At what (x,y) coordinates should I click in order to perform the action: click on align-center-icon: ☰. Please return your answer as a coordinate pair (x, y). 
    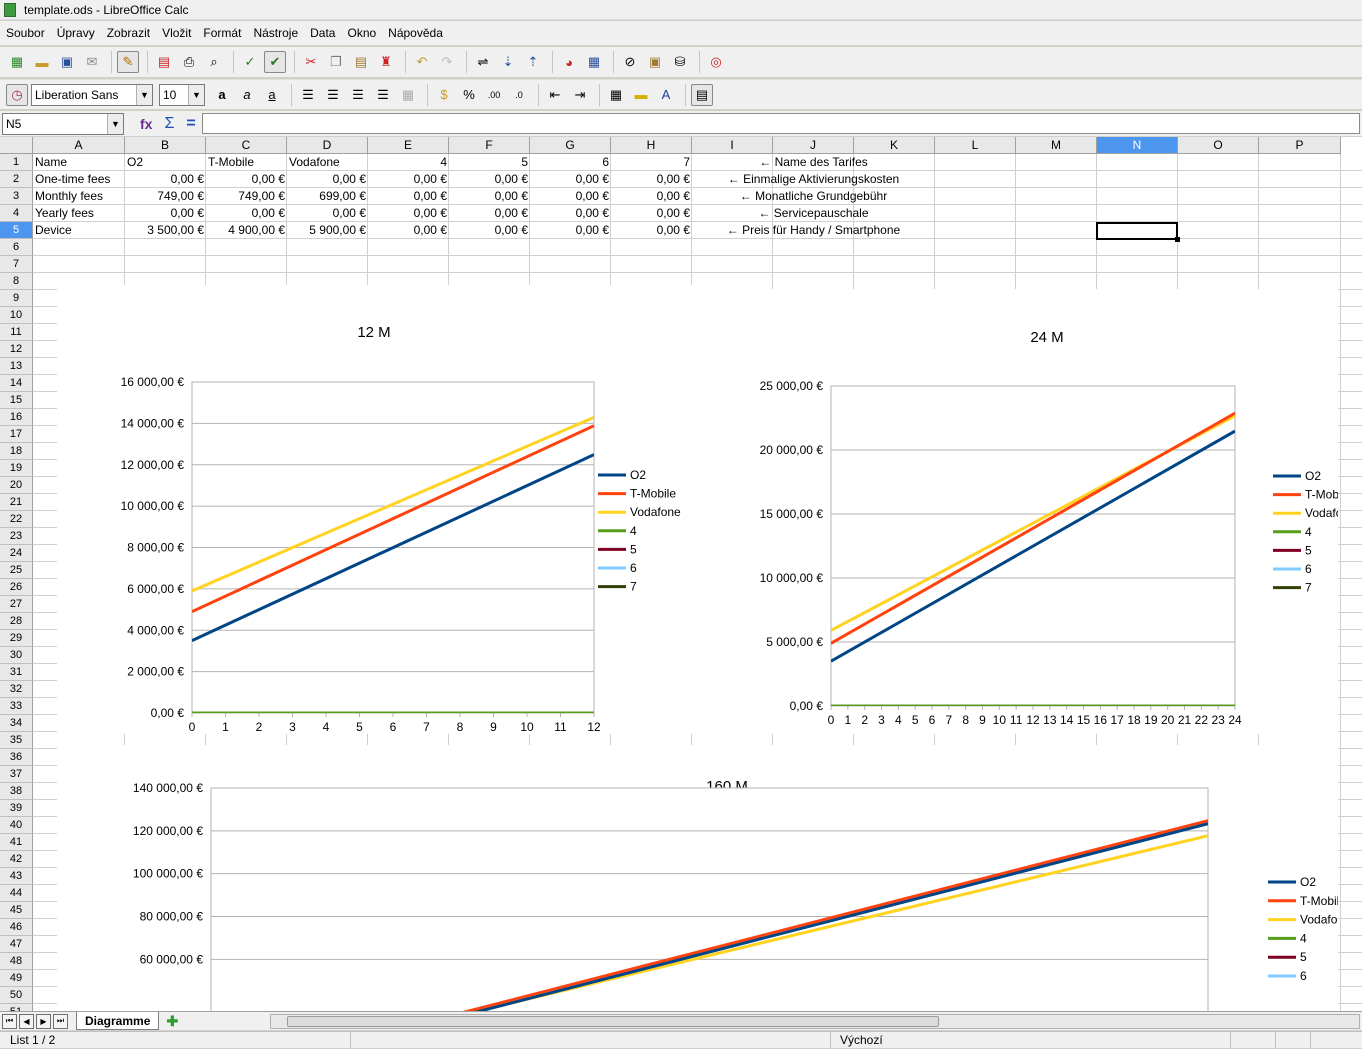
    Looking at the image, I should click on (333, 95).